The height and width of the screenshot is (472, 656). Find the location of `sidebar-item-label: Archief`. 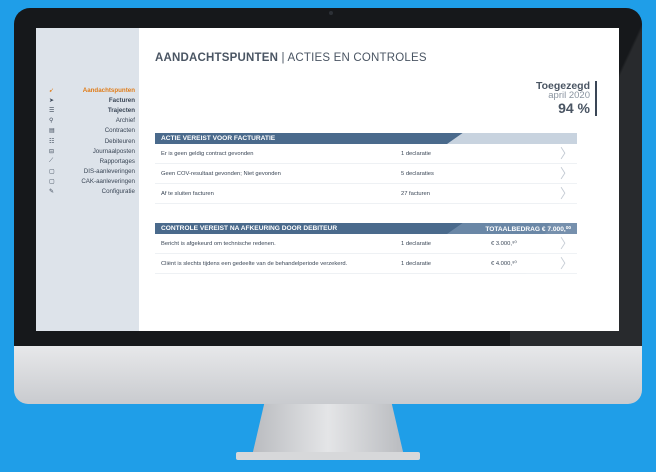

sidebar-item-label: Archief is located at coordinates (125, 121).